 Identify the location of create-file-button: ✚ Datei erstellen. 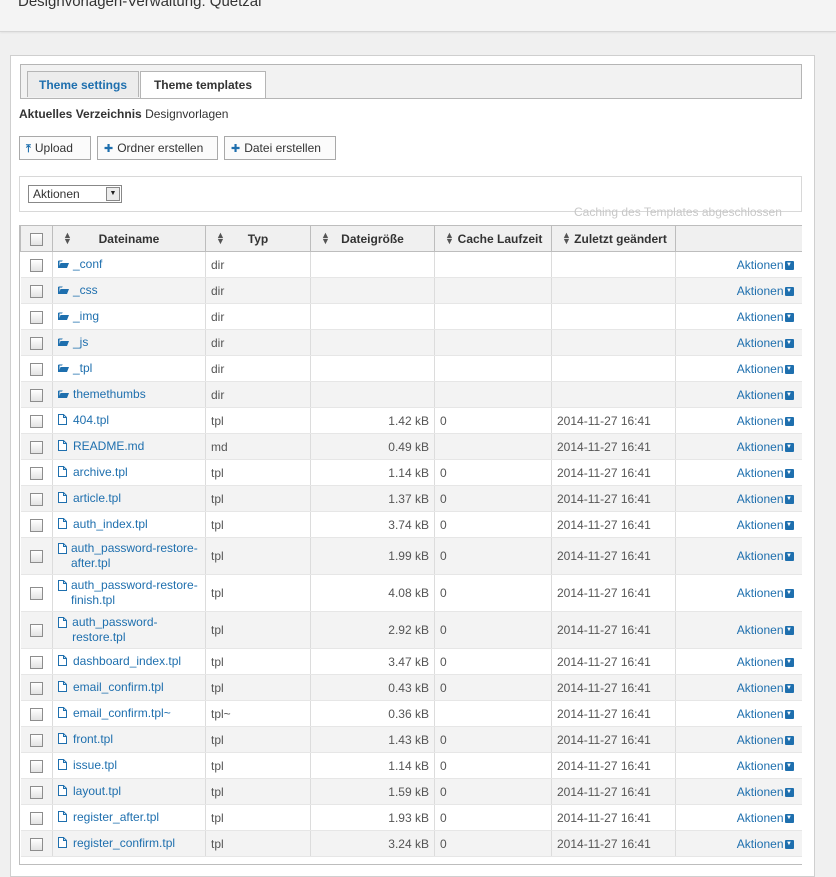
(280, 148).